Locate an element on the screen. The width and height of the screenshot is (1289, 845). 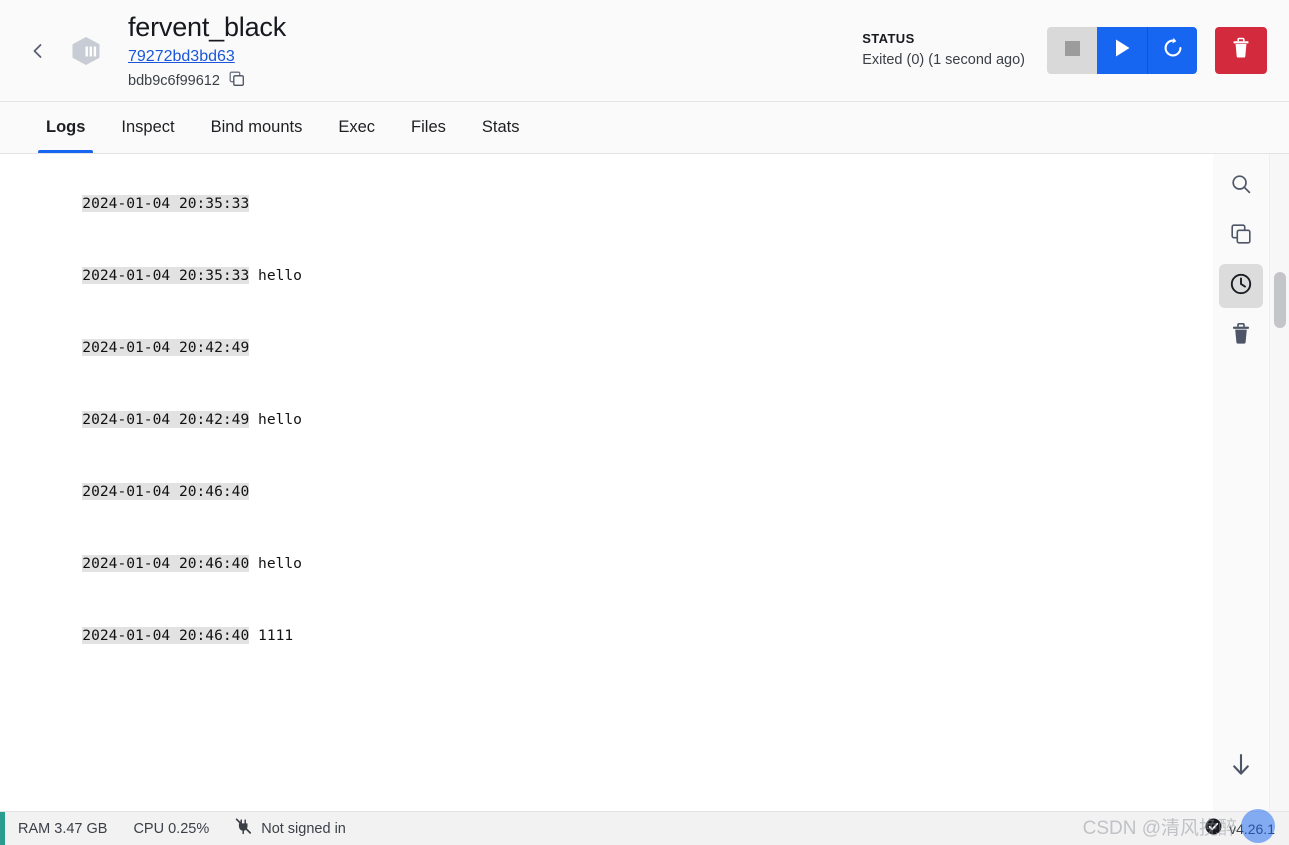
tab-files: Files is located at coordinates (428, 127).